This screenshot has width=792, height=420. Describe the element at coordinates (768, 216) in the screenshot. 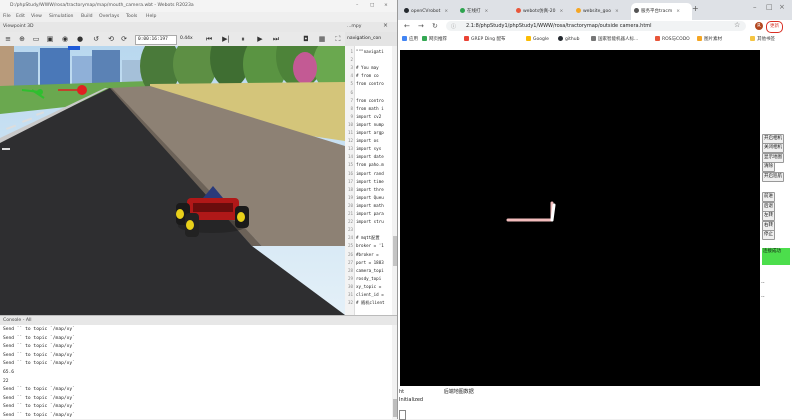

I see `control-button: 左转` at that location.